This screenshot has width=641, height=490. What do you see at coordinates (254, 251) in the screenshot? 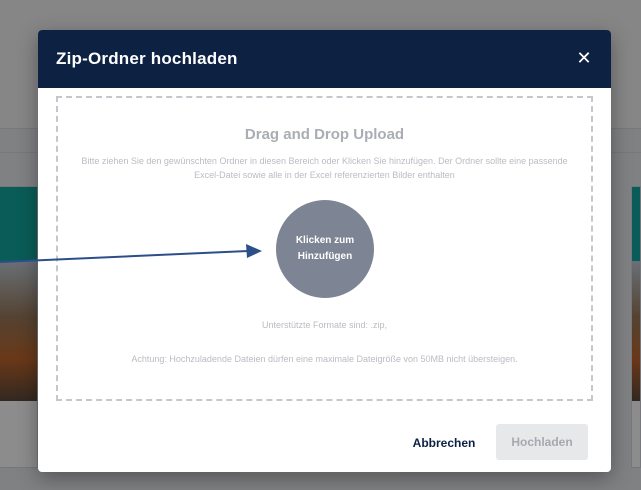
I see `annotation-arrow-head` at bounding box center [254, 251].